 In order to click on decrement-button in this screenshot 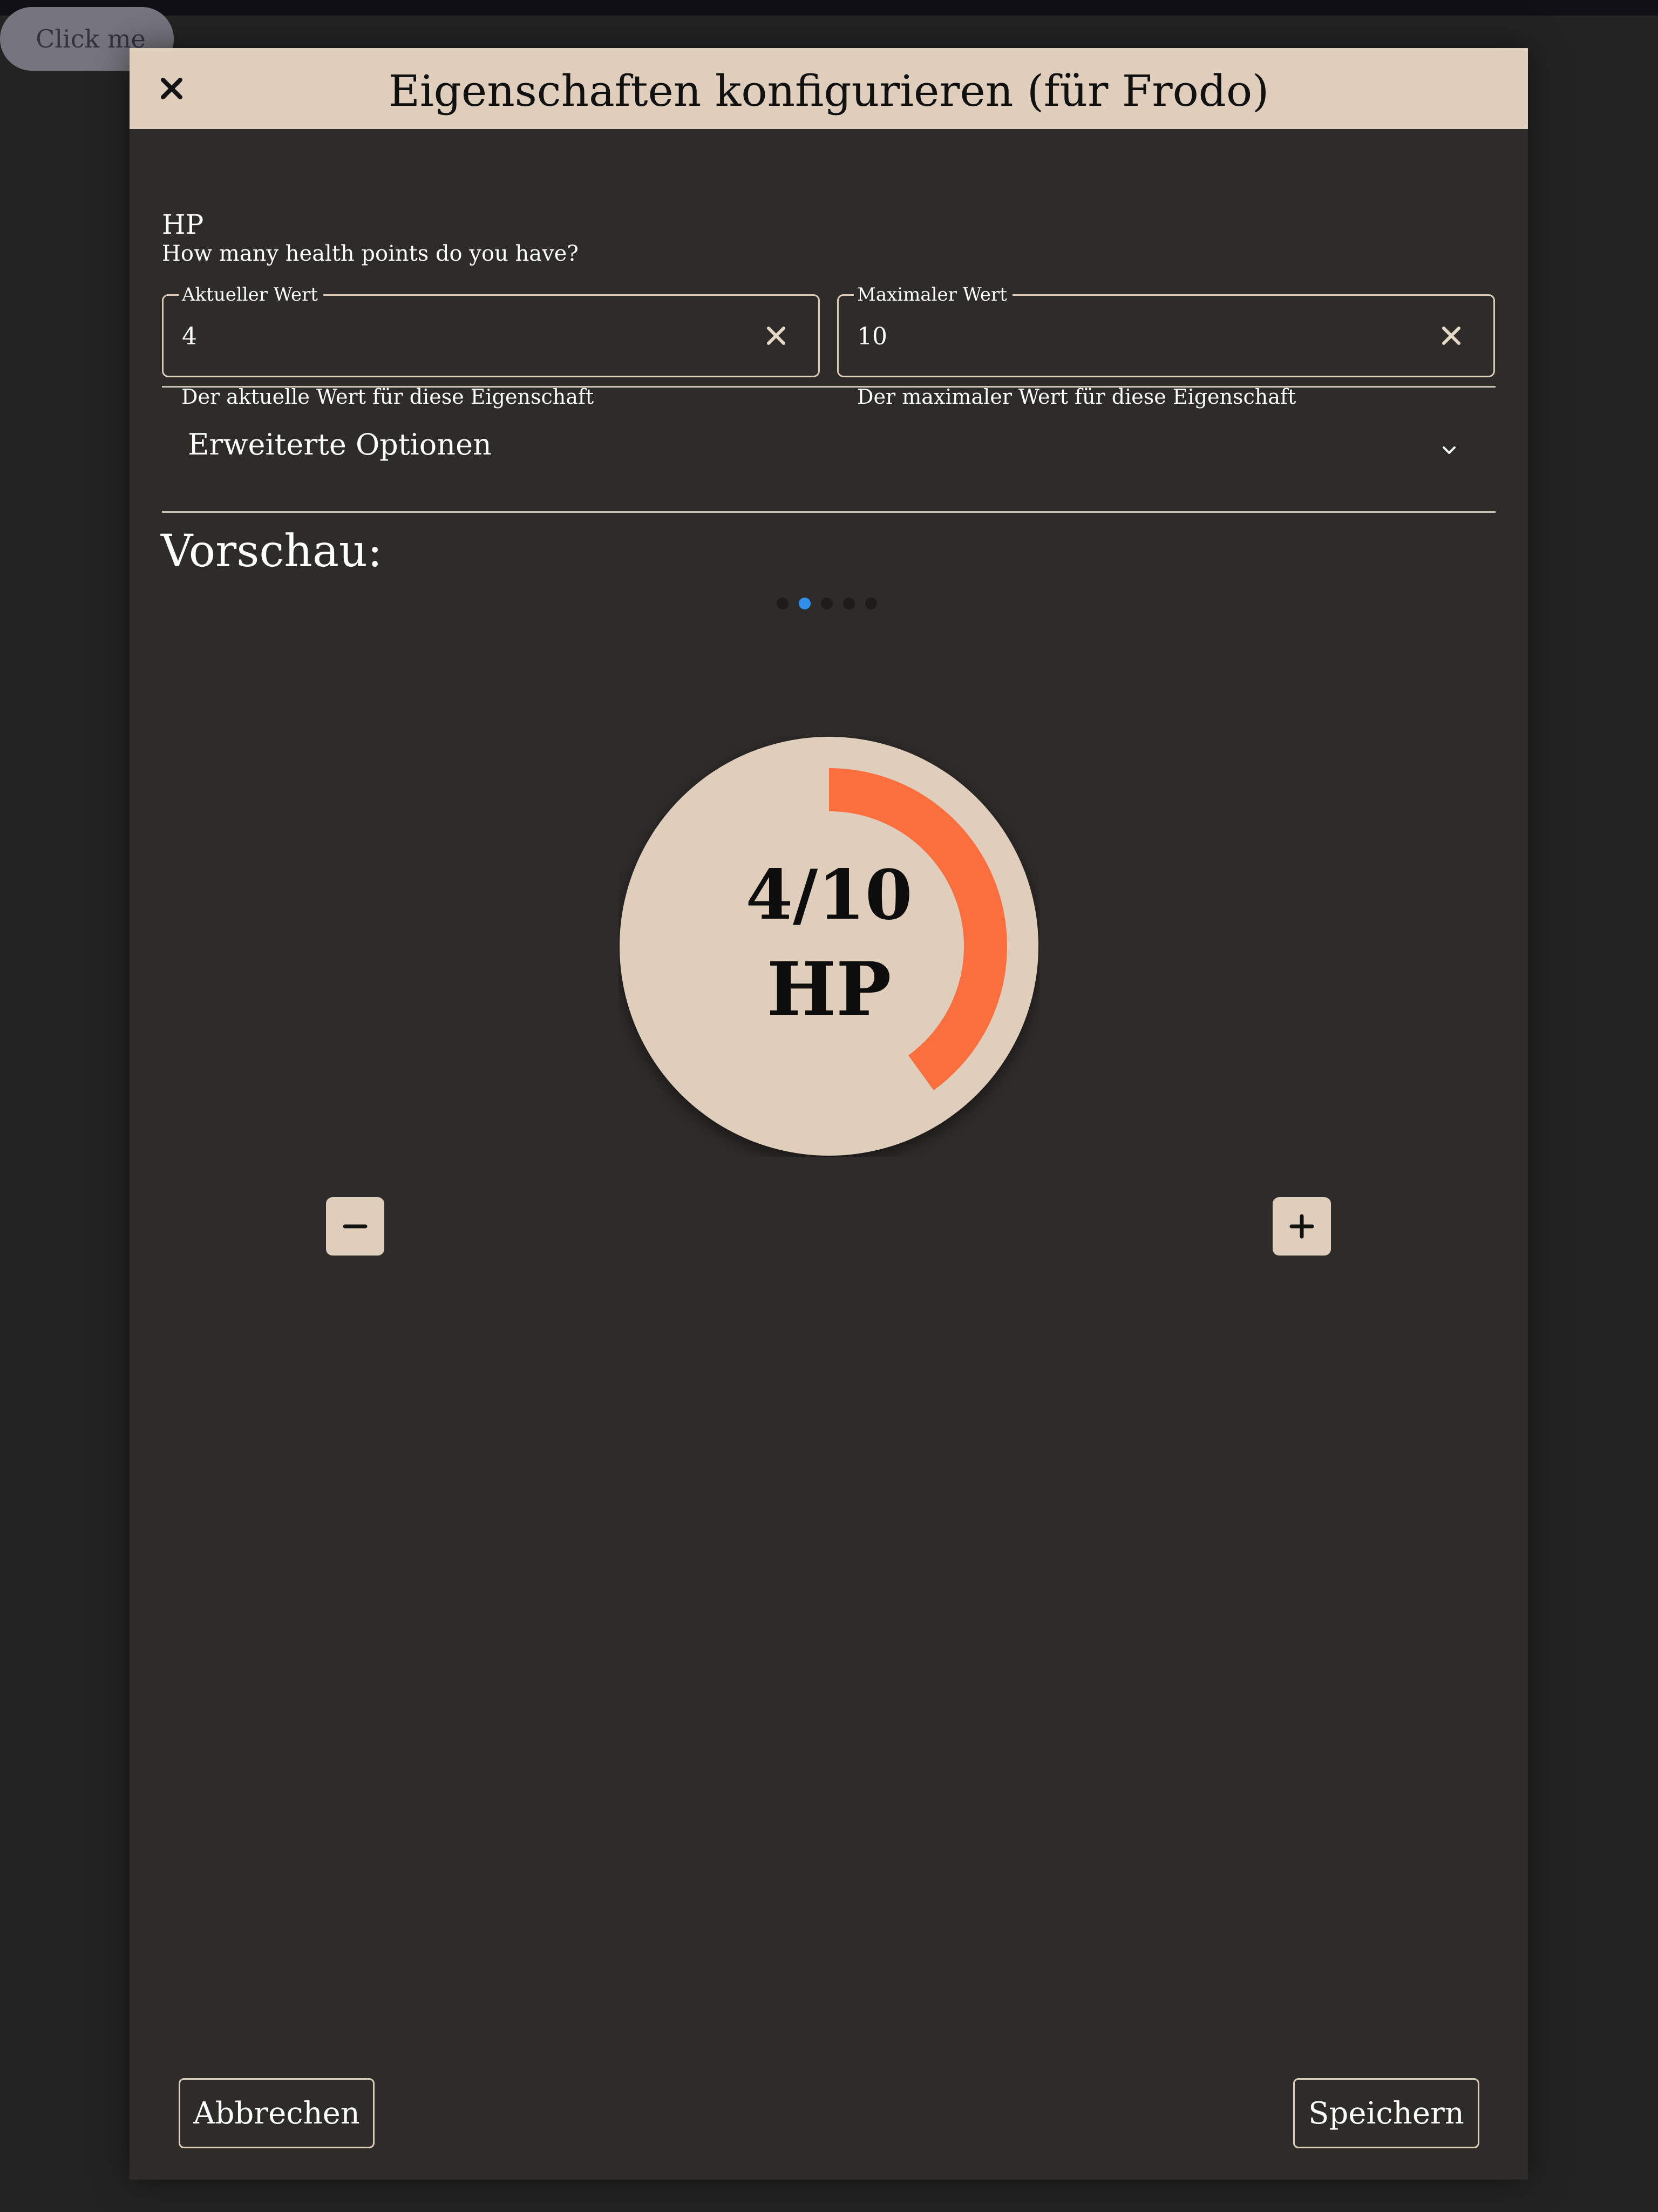, I will do `click(355, 1226)`.